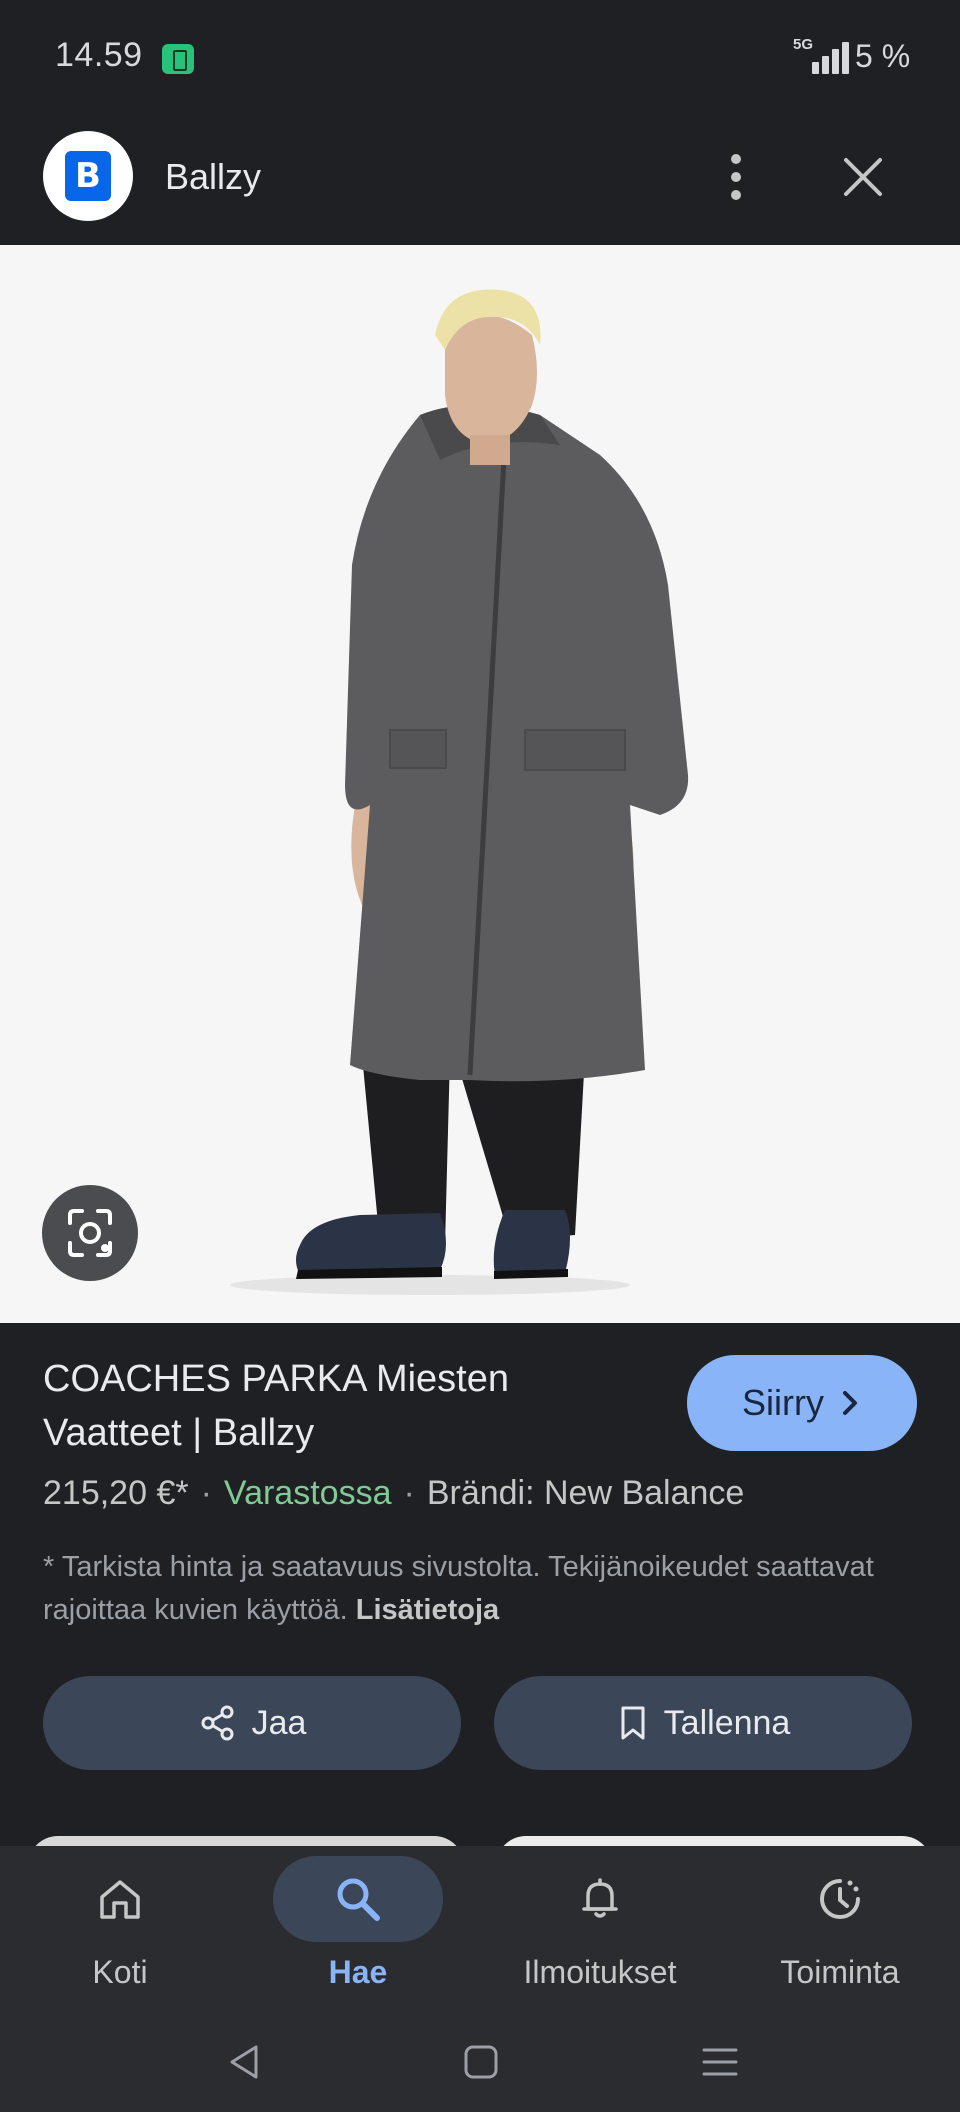 Image resolution: width=960 pixels, height=2112 pixels. I want to click on site-logo: B, so click(88, 176).